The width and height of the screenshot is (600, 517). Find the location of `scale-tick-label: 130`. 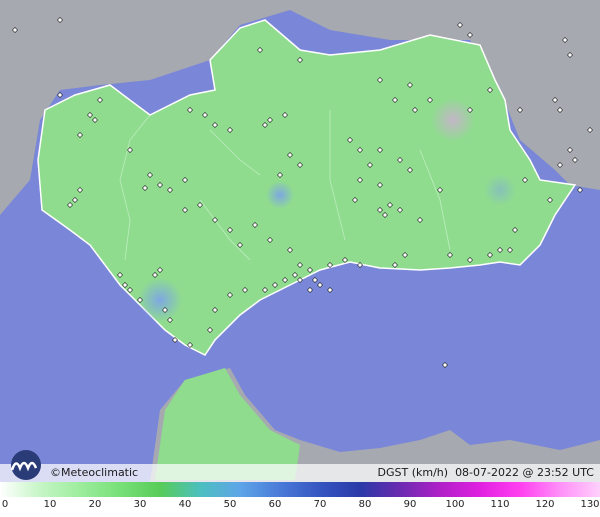

scale-tick-label: 130 is located at coordinates (590, 504).